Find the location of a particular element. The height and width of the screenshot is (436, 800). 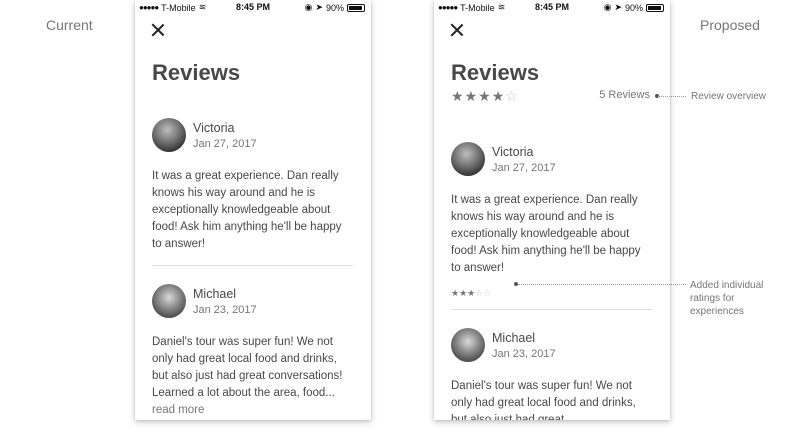

review-count: 5 Reviews is located at coordinates (624, 95).